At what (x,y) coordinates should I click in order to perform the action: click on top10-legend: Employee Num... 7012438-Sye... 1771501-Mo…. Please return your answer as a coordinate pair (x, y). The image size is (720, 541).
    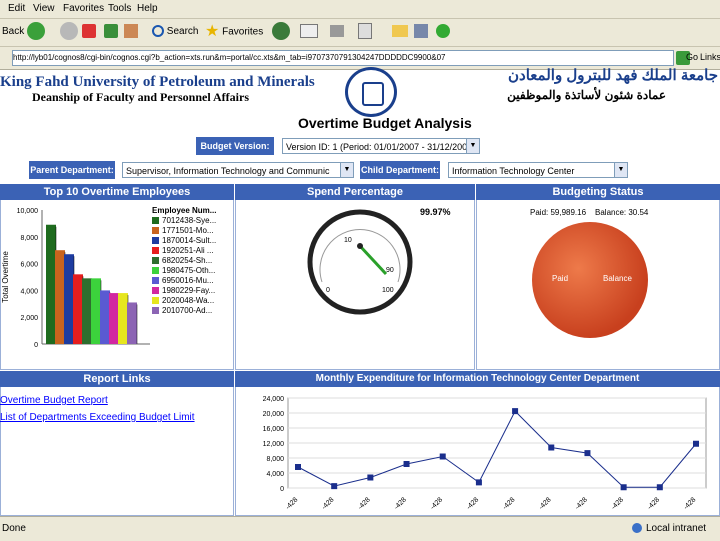
    Looking at the image, I should click on (192, 261).